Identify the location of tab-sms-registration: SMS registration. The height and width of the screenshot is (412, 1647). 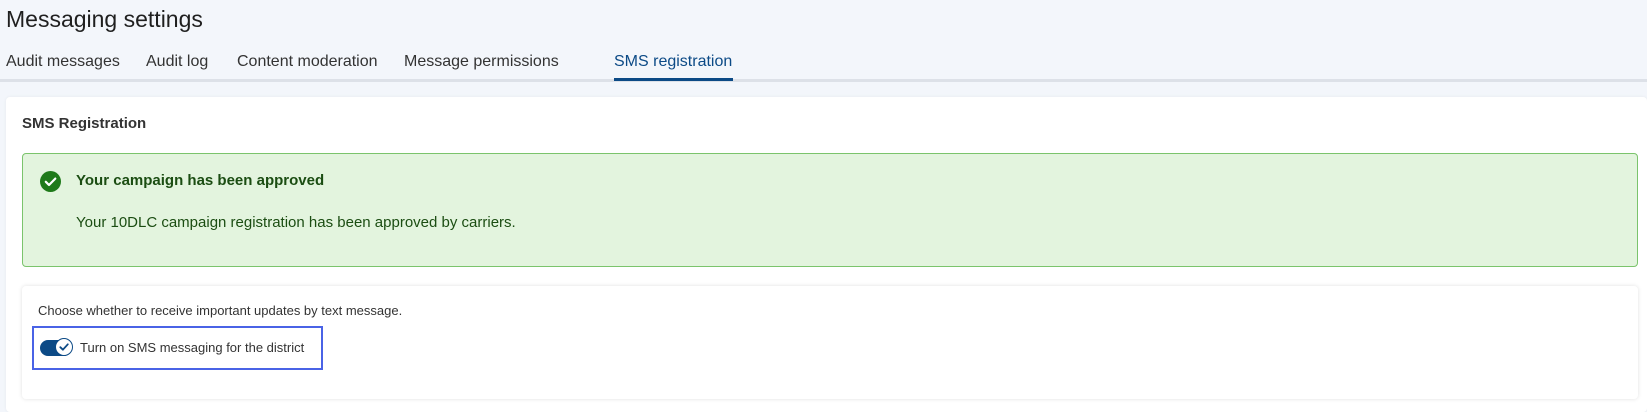
(673, 62).